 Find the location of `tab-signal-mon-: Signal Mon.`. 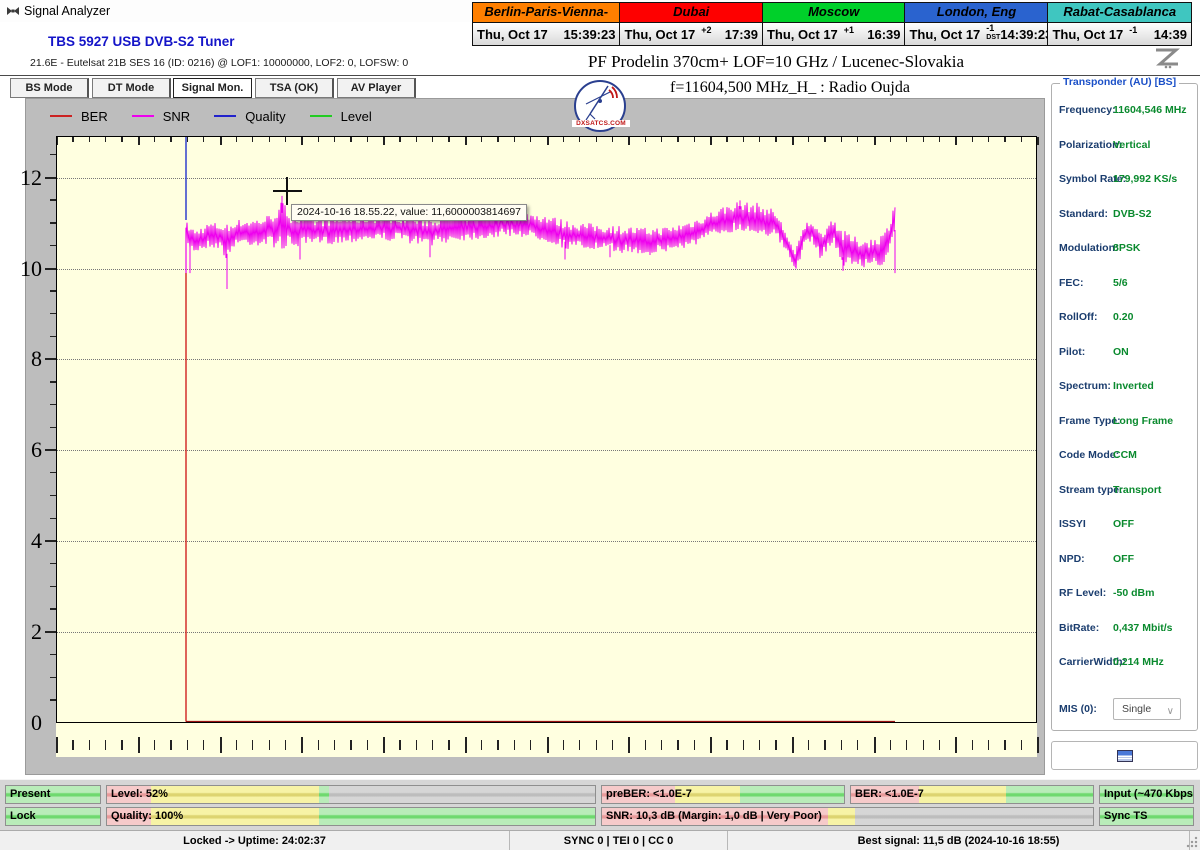

tab-signal-mon-: Signal Mon. is located at coordinates (212, 88).